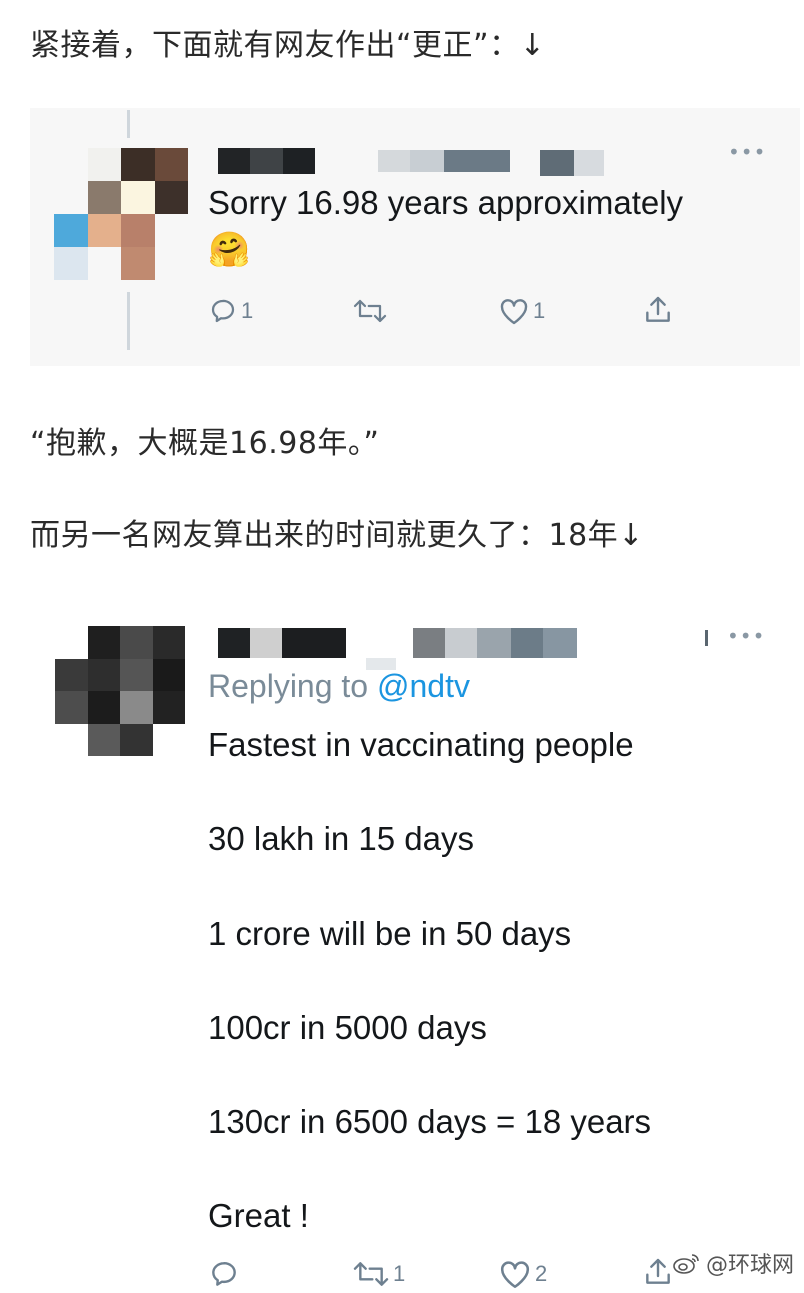  I want to click on avatar-pixelated, so click(121, 214).